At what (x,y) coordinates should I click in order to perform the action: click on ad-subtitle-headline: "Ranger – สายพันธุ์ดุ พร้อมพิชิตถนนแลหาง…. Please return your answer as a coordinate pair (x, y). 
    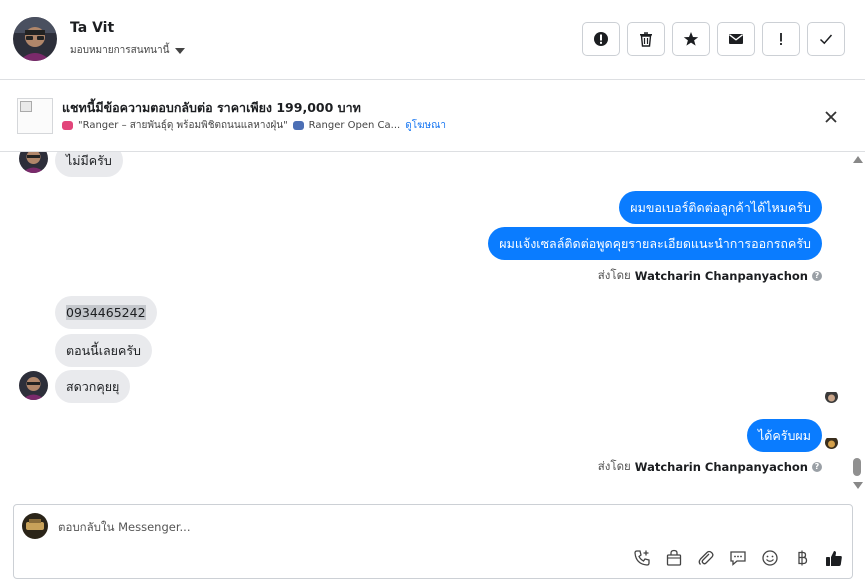
    Looking at the image, I should click on (183, 125).